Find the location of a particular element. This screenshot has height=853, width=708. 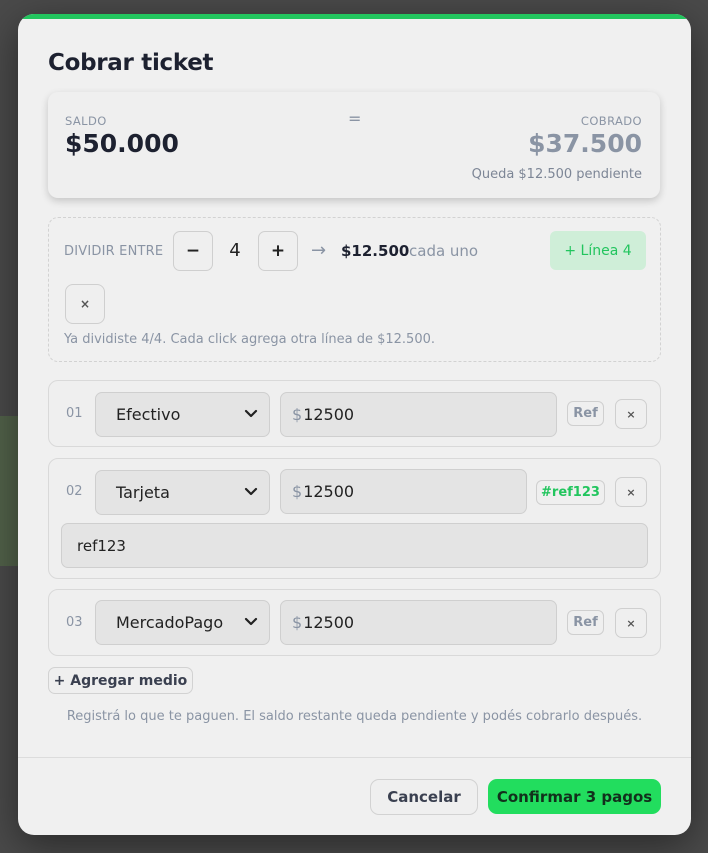

payment-row-number: 01 is located at coordinates (74, 413).